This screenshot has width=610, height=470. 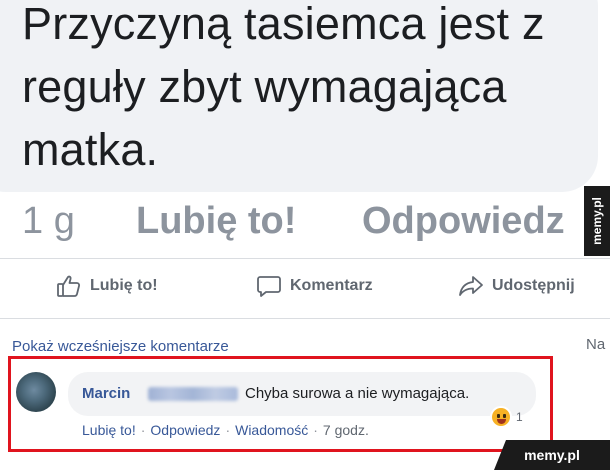 I want to click on share-button: Udostępnij, so click(x=516, y=286).